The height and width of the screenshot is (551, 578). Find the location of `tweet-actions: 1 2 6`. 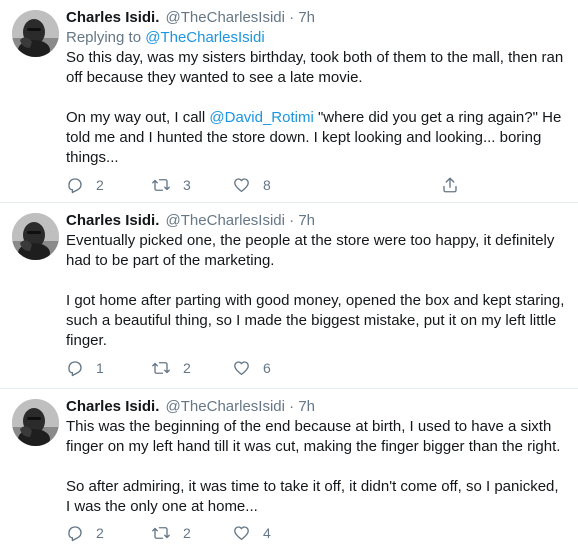

tweet-actions: 1 2 6 is located at coordinates (316, 368).